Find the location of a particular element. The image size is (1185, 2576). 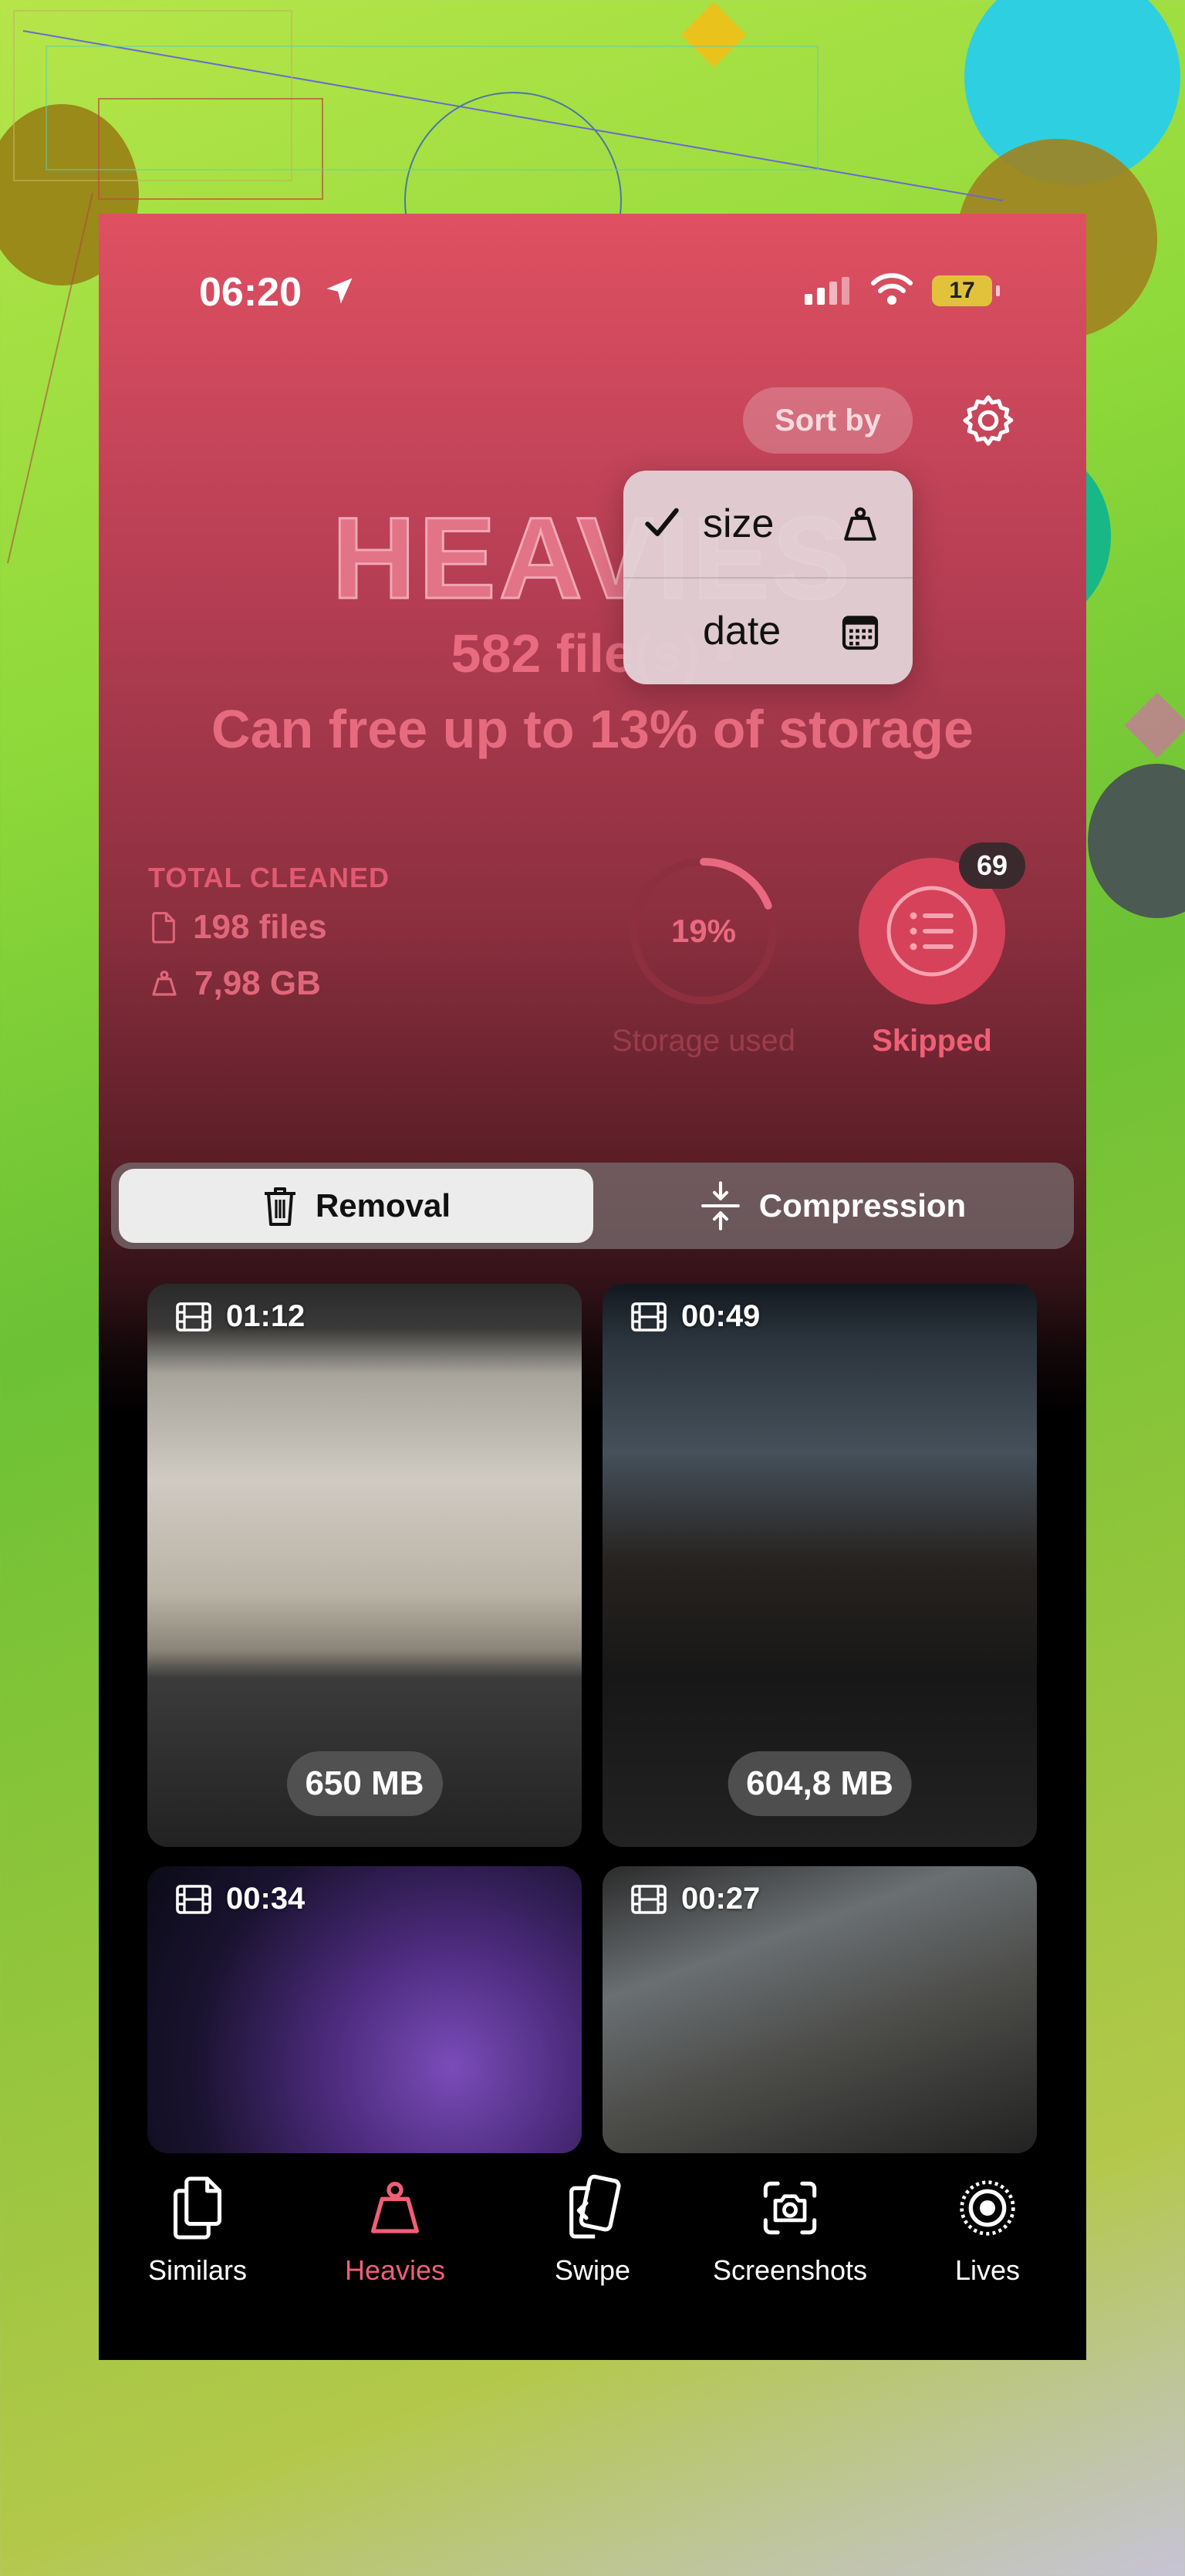

sort-menu: size date is located at coordinates (768, 577).